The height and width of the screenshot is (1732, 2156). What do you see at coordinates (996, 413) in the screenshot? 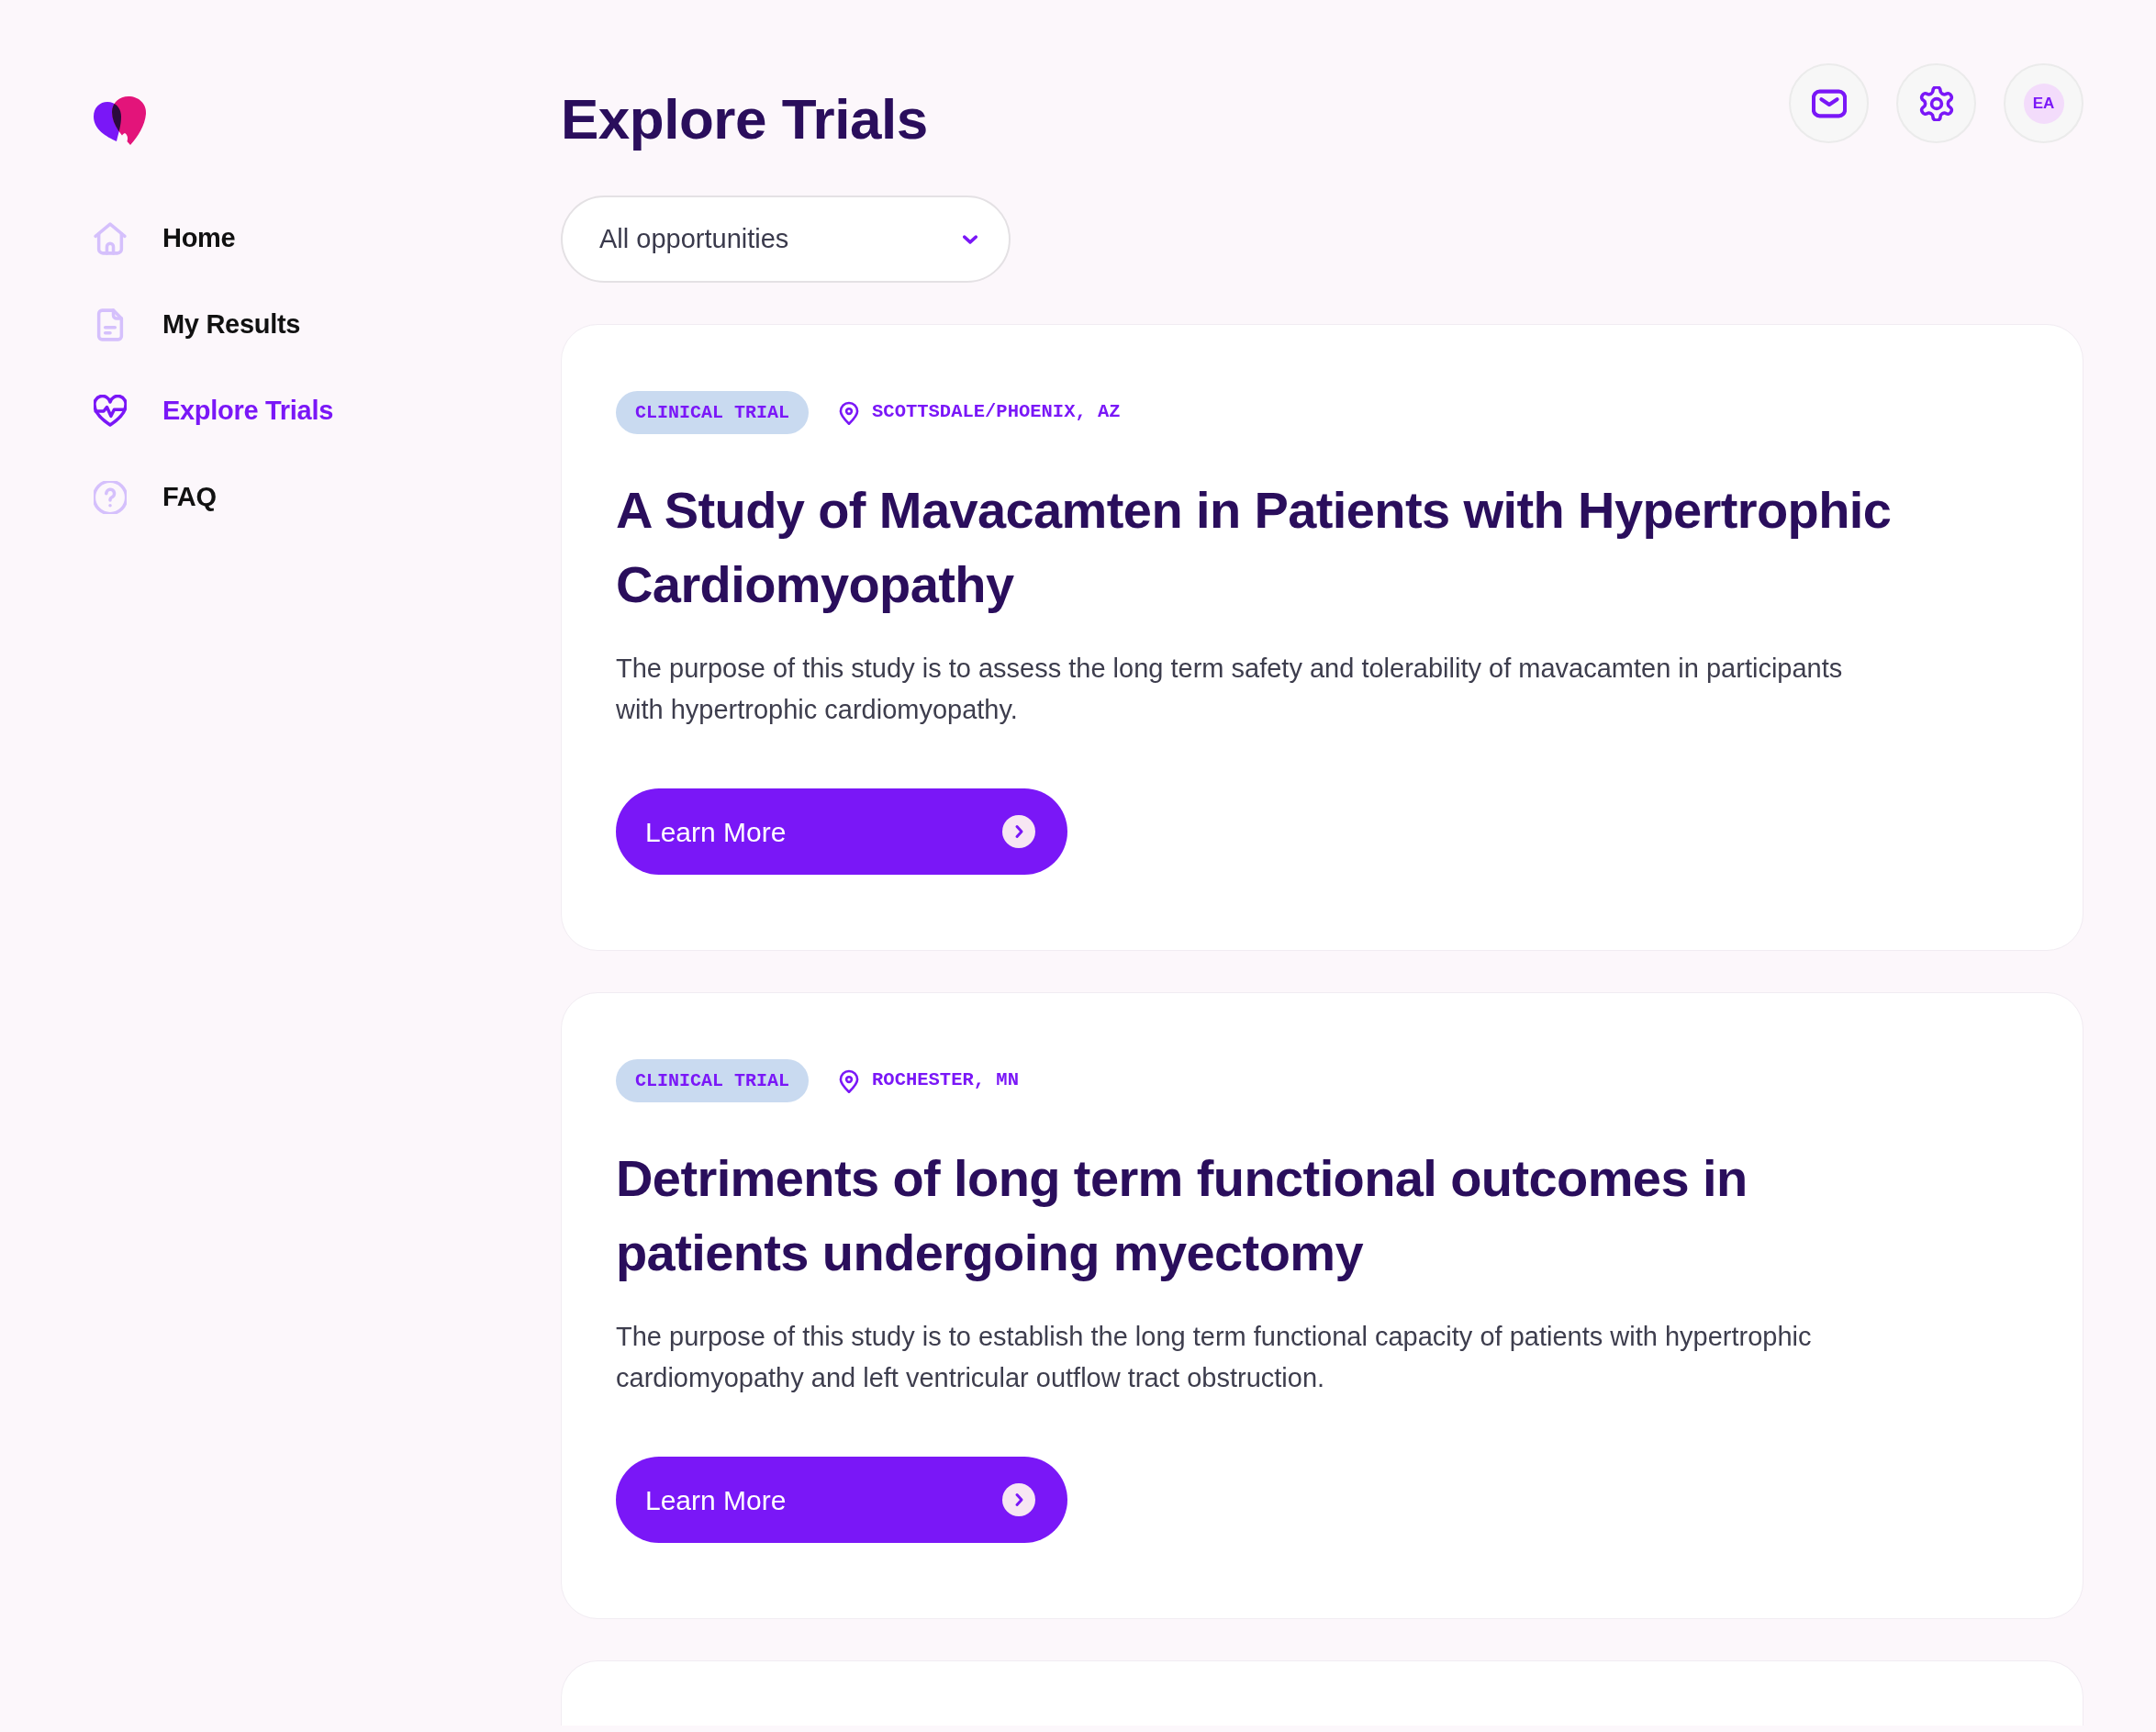
I see `location-text: SCOTTSDALE/PHOENIX, AZ` at bounding box center [996, 413].